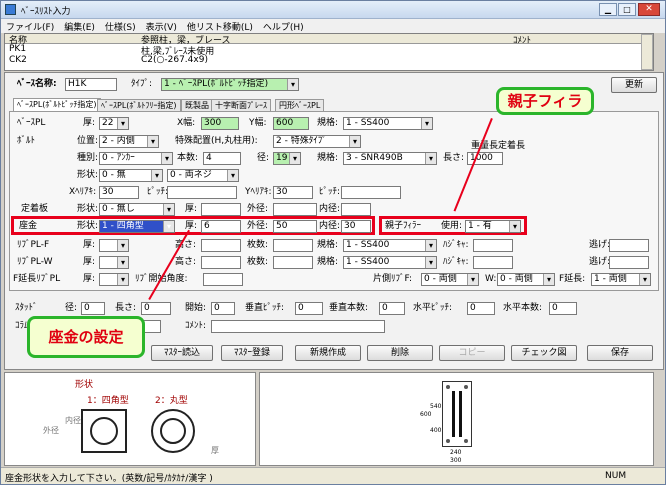 Image resolution: width=666 pixels, height=485 pixels. What do you see at coordinates (258, 245) in the screenshot?
I see `rib-f-count-label: 枚数:` at bounding box center [258, 245].